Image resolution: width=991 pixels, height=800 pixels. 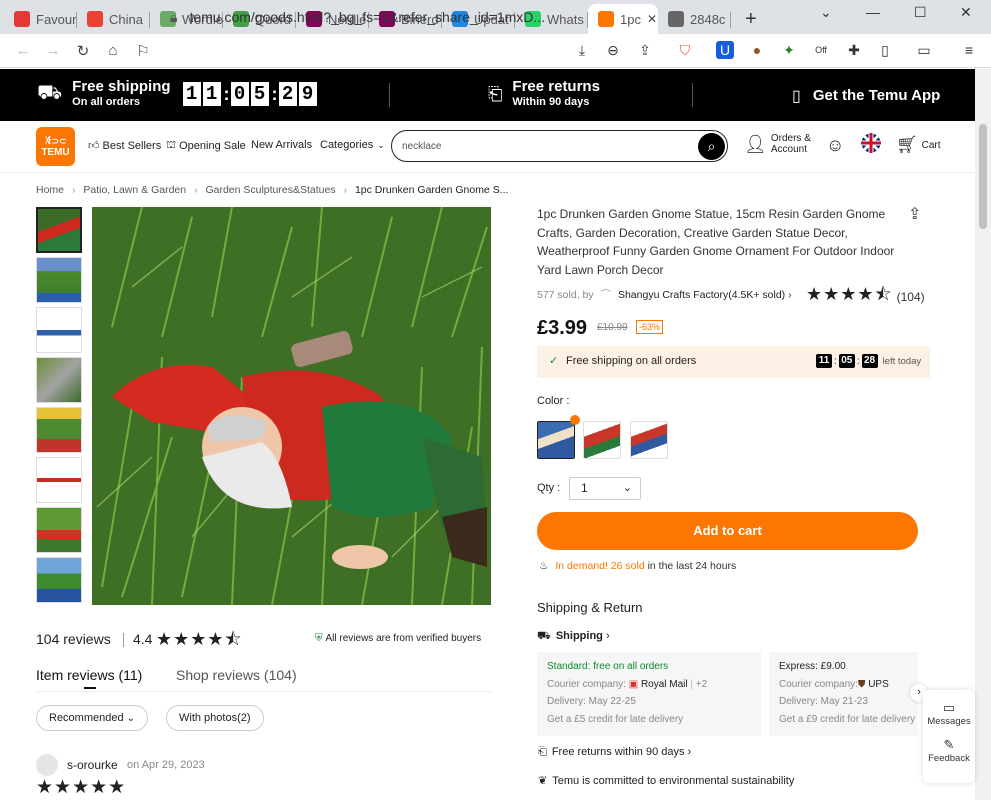 What do you see at coordinates (866, 96) in the screenshot?
I see `get-app-link: ▯ Get the Temu App` at bounding box center [866, 96].